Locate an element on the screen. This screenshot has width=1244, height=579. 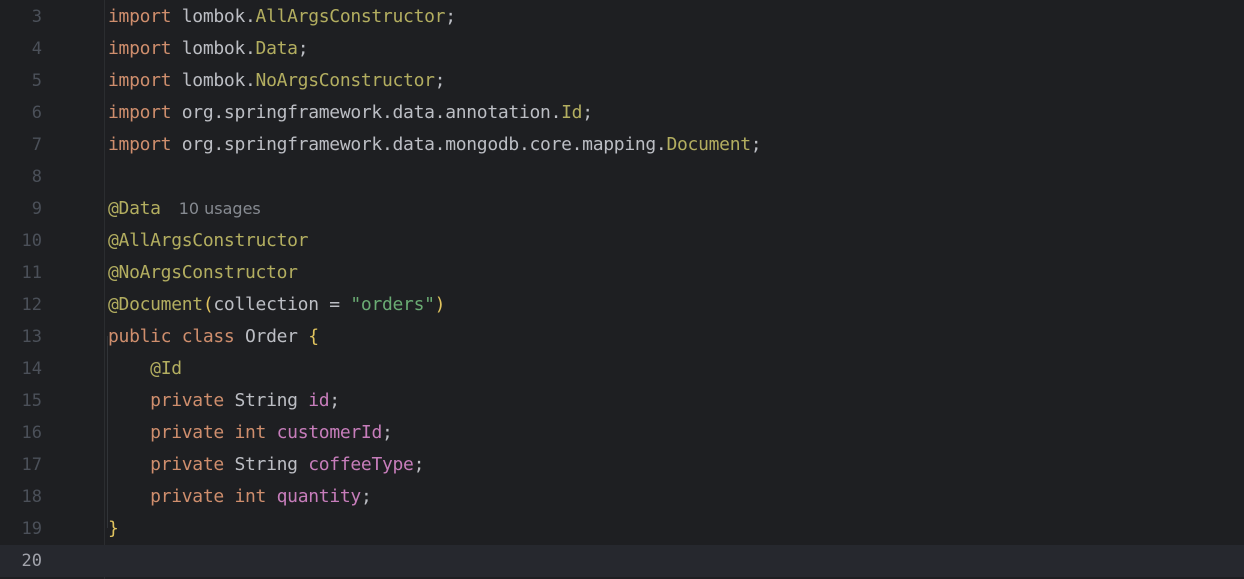
code-token: Id is located at coordinates (572, 112).